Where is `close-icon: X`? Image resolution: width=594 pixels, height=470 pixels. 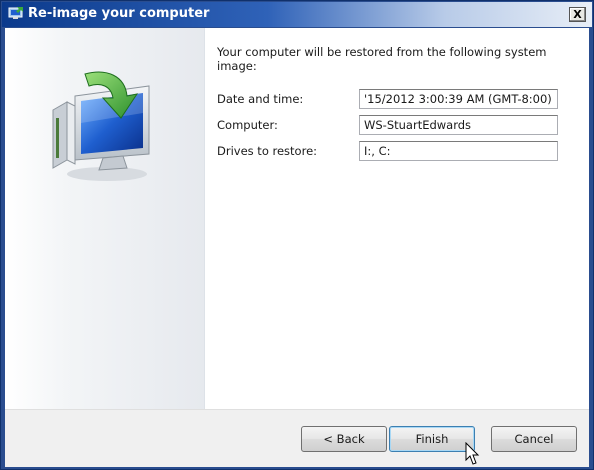 close-icon: X is located at coordinates (577, 14).